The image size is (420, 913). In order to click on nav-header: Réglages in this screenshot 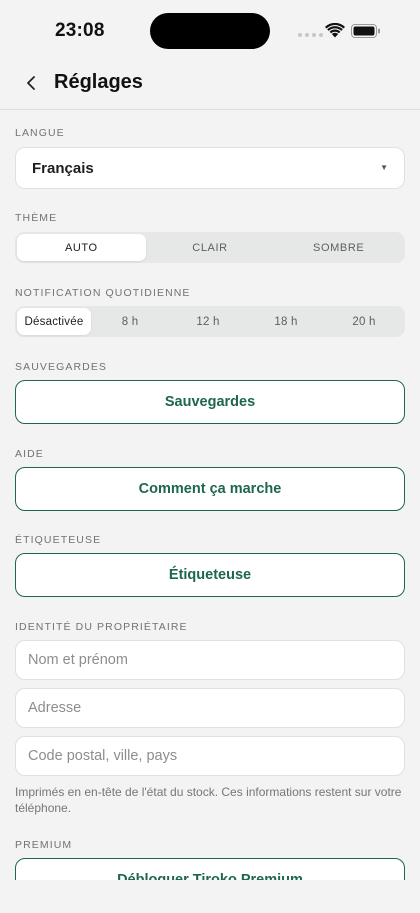, I will do `click(210, 84)`.